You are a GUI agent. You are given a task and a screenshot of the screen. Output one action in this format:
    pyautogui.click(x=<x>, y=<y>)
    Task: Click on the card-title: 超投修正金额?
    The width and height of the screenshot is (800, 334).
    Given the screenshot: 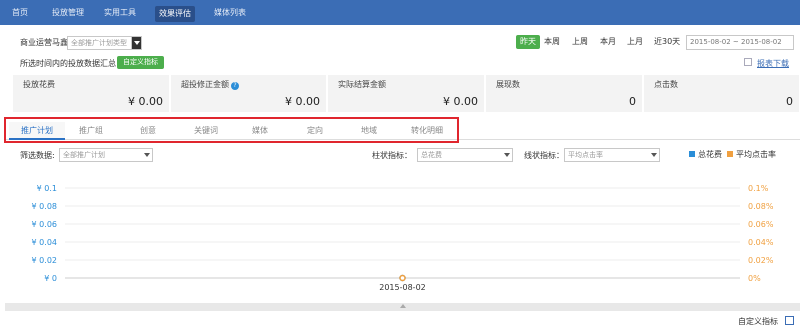 What is the action you would take?
    pyautogui.click(x=210, y=84)
    